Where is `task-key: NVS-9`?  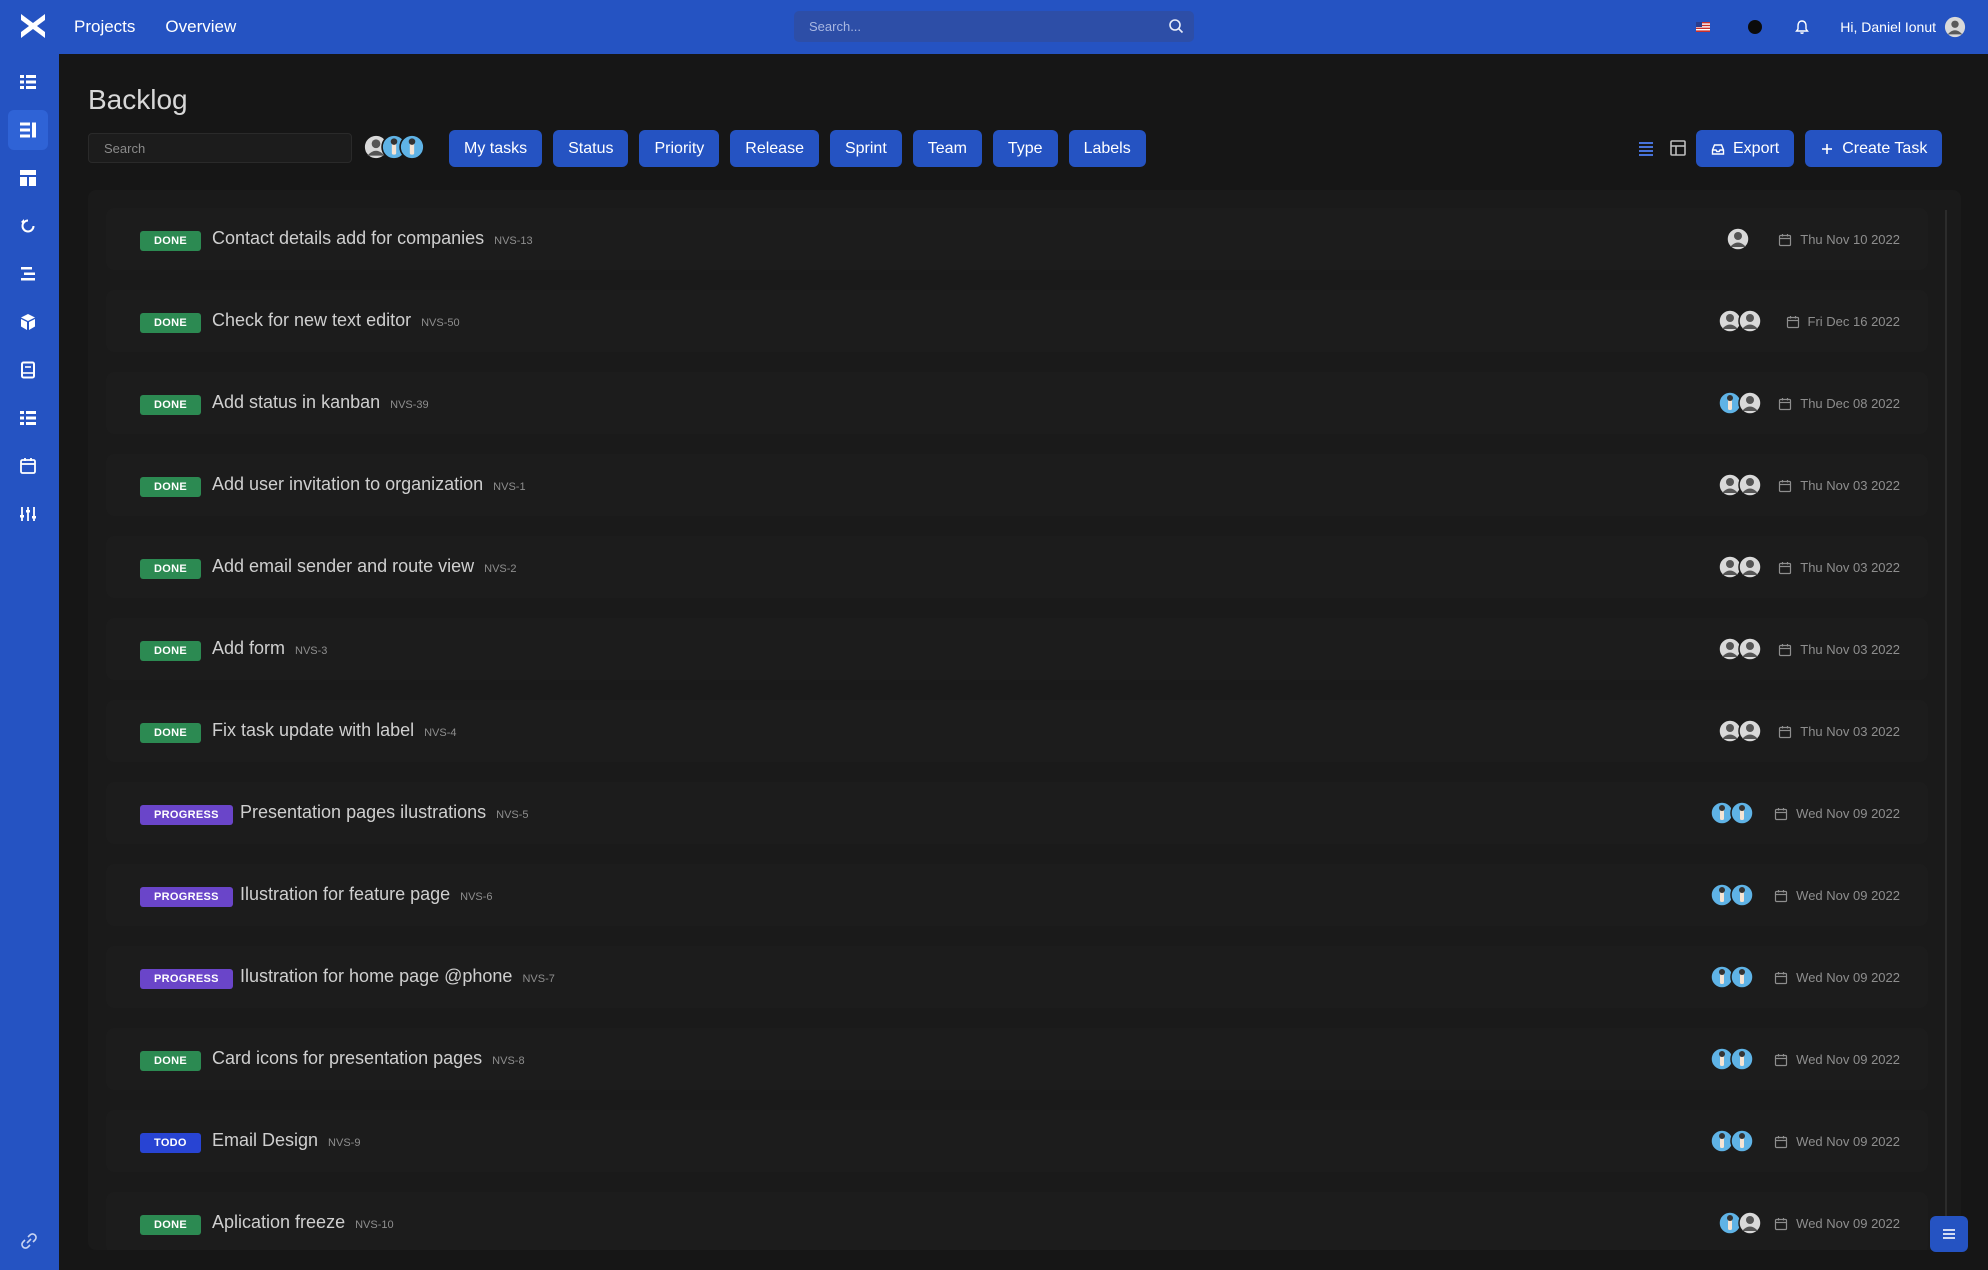
task-key: NVS-9 is located at coordinates (344, 1143).